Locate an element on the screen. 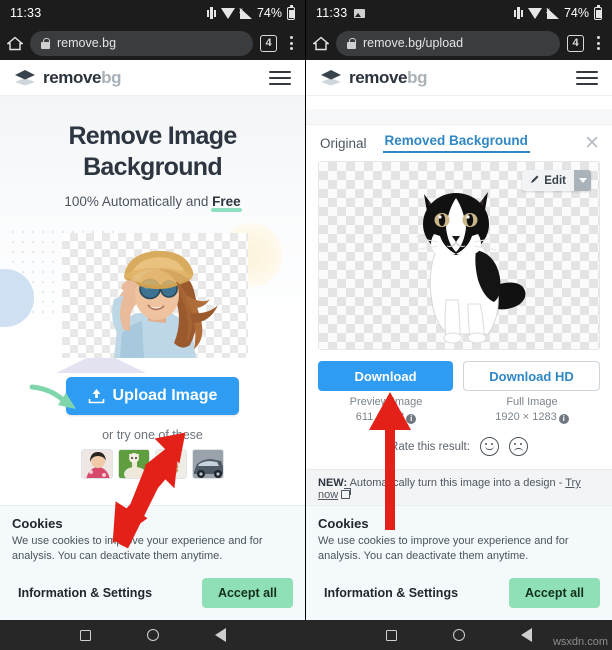  android-navigation-bar is located at coordinates (306, 635).